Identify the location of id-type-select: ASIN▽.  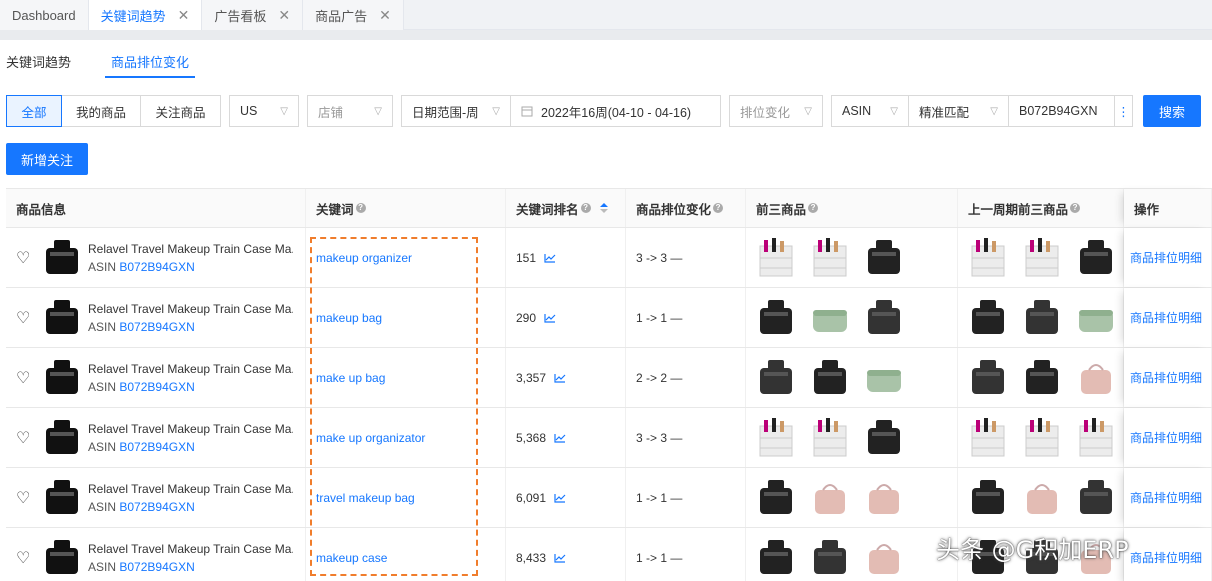
(870, 111).